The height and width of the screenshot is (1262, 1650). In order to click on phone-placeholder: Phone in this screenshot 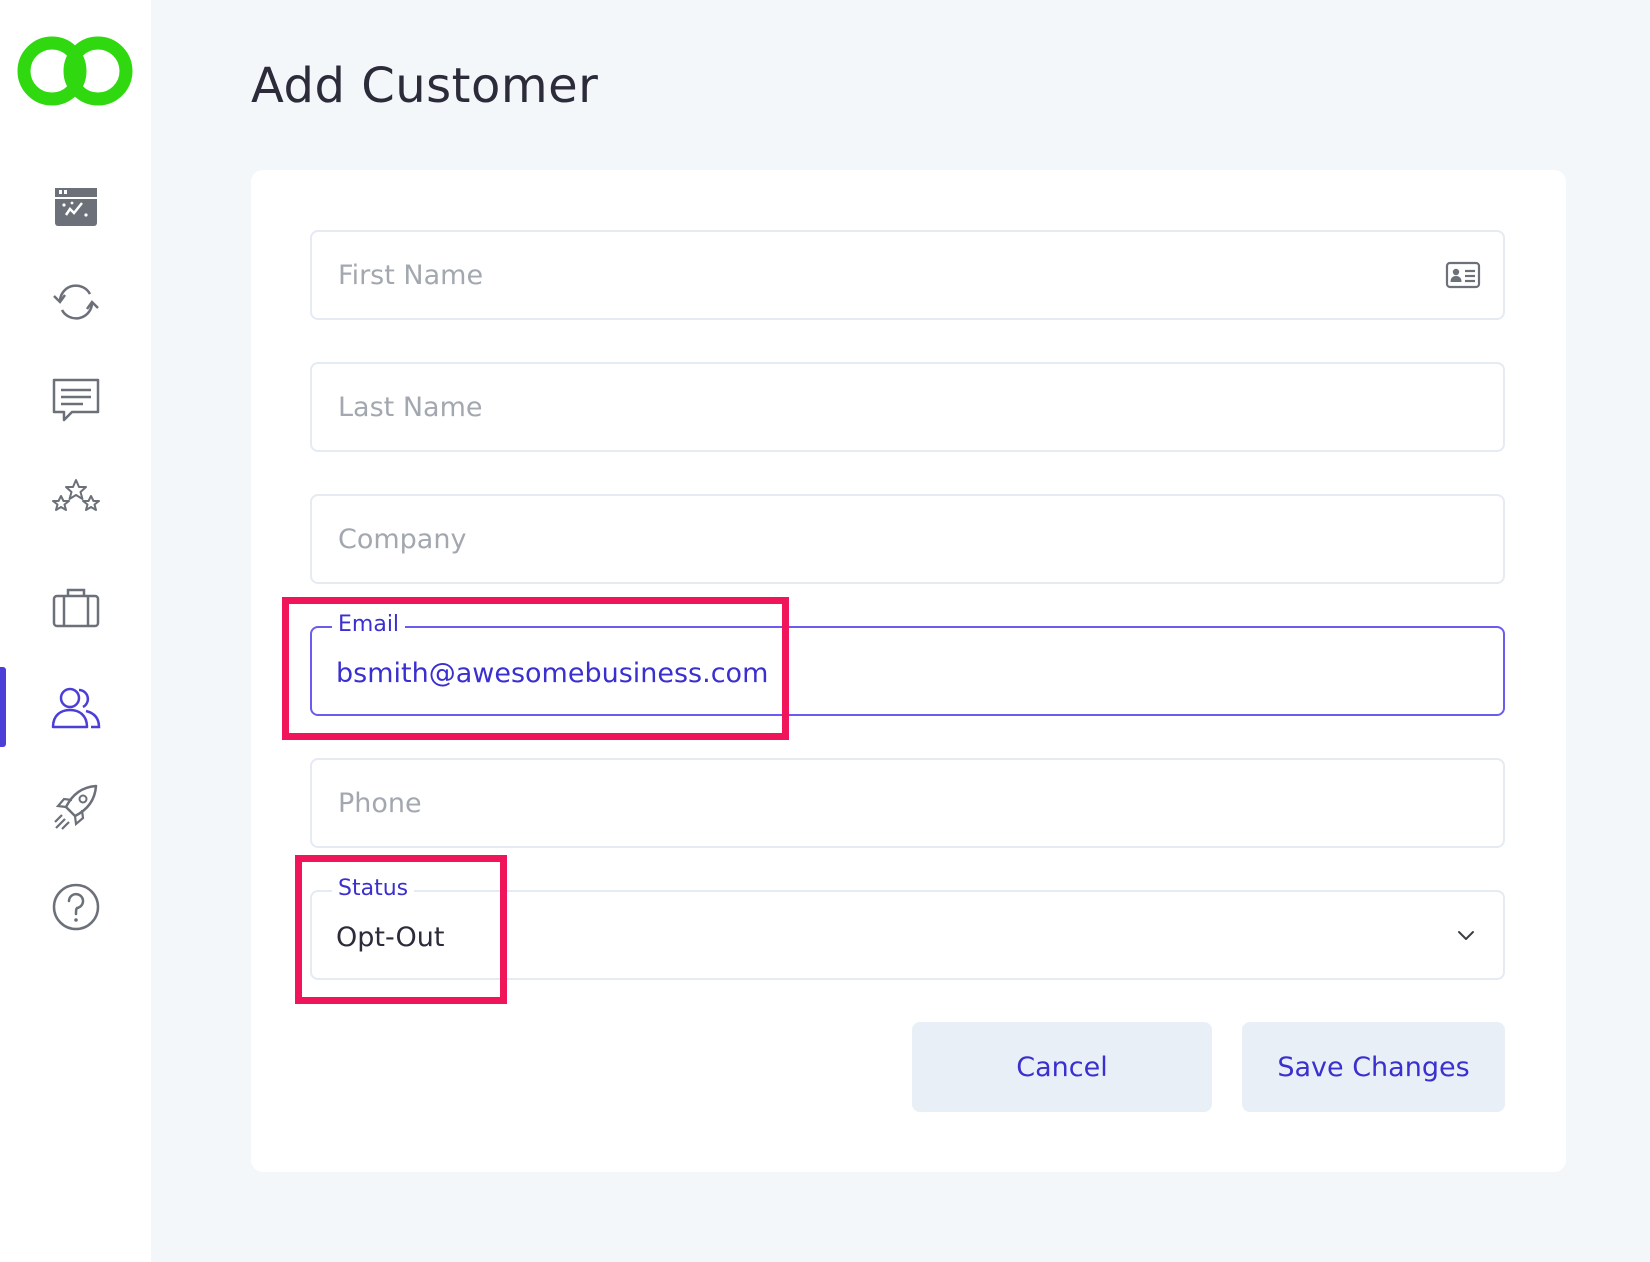, I will do `click(380, 803)`.